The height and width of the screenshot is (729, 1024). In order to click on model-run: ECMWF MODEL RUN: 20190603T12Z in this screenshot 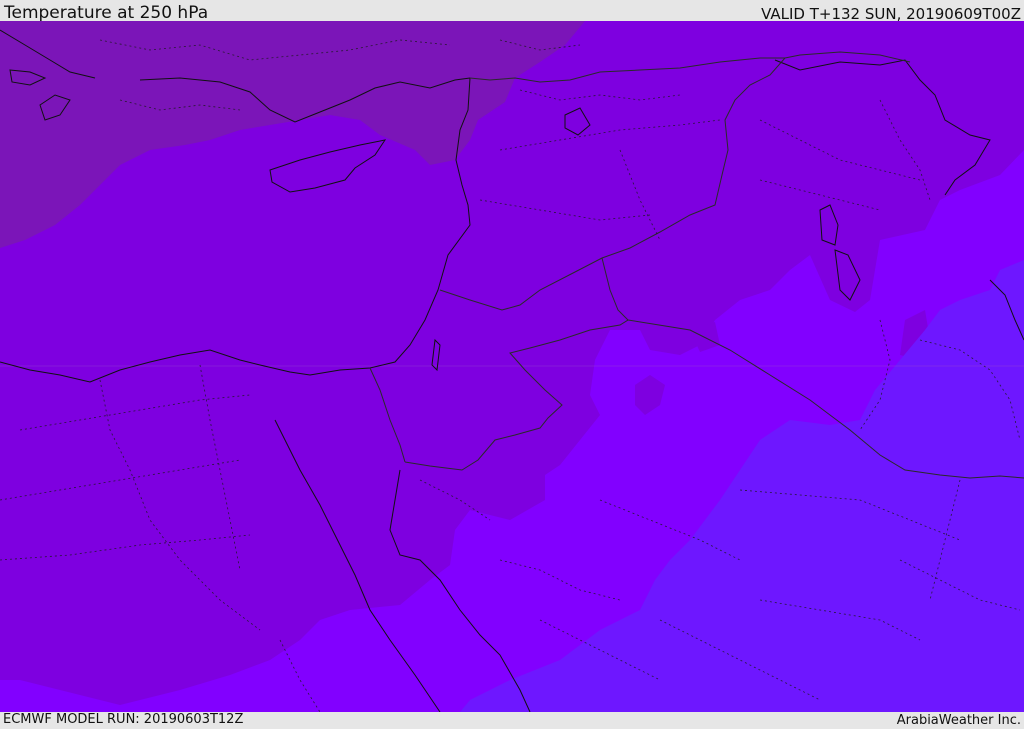, I will do `click(123, 719)`.